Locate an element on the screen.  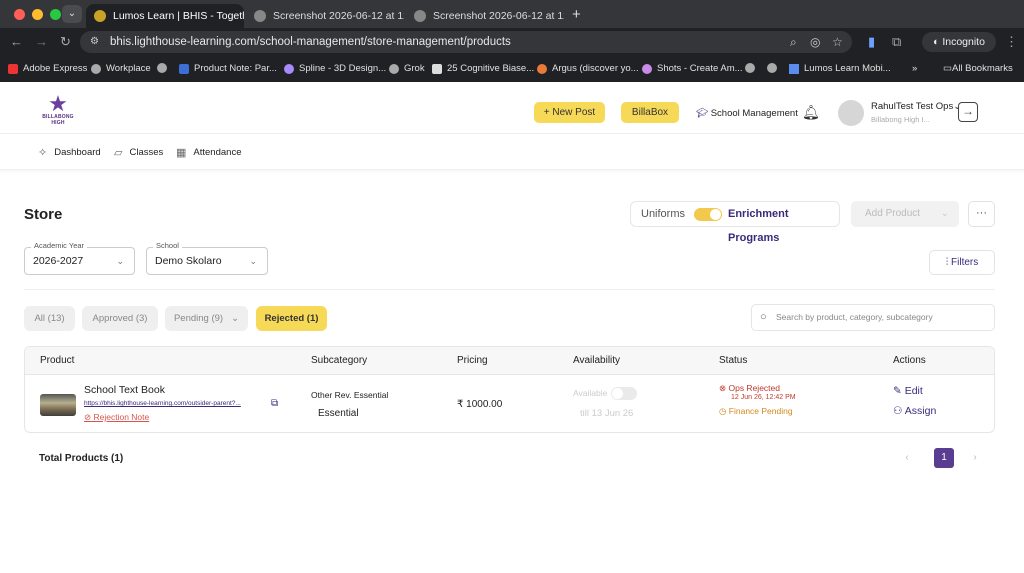
new-tab-icon: + is located at coordinates (576, 14).